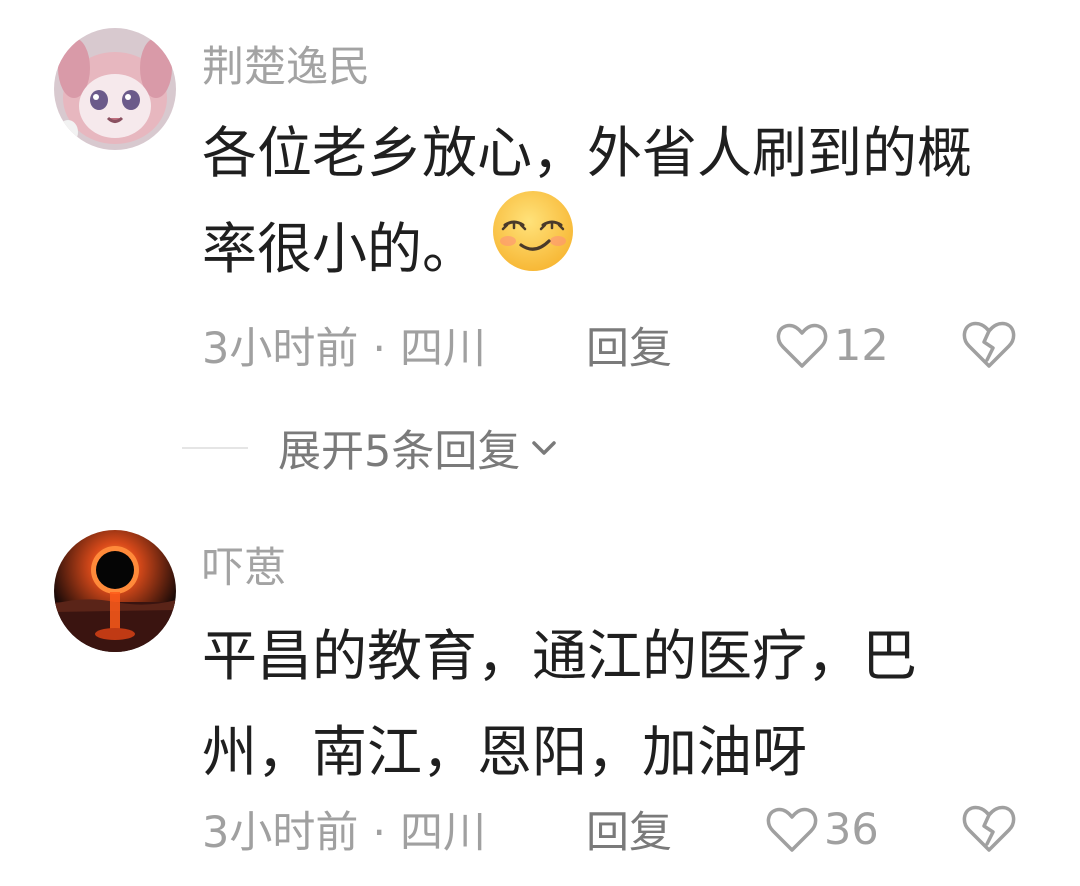  What do you see at coordinates (822, 830) in the screenshot?
I see `like-button: 36` at bounding box center [822, 830].